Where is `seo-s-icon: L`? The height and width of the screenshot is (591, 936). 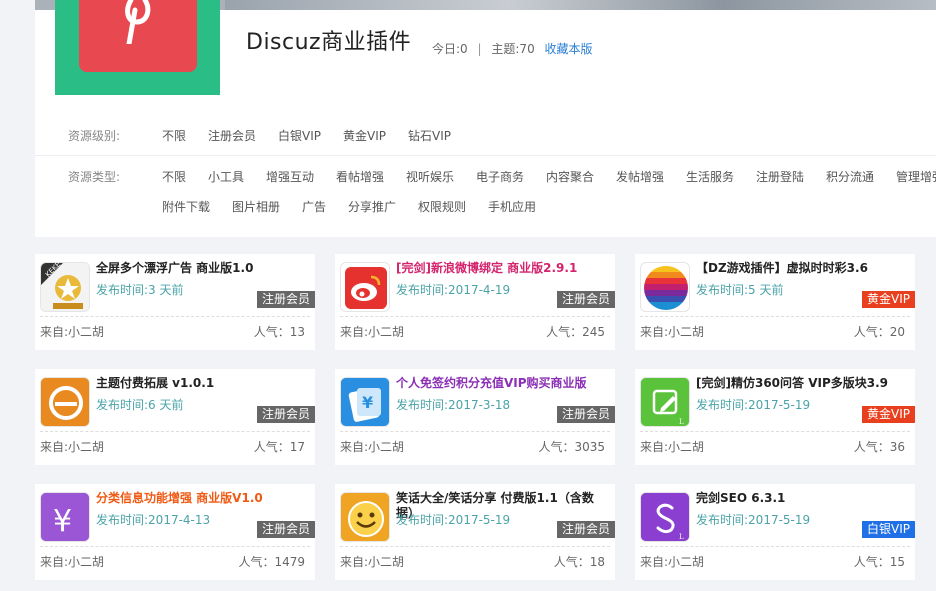 seo-s-icon: L is located at coordinates (665, 517).